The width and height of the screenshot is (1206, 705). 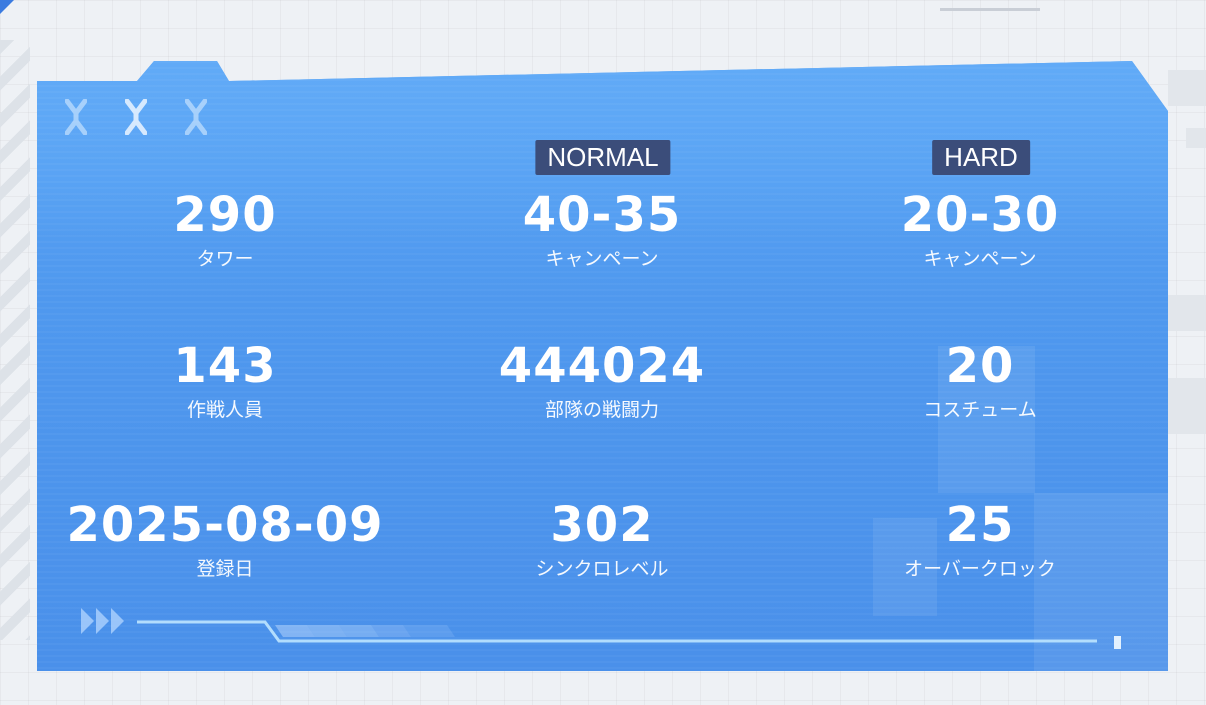 What do you see at coordinates (15, 340) in the screenshot?
I see `background-stripes` at bounding box center [15, 340].